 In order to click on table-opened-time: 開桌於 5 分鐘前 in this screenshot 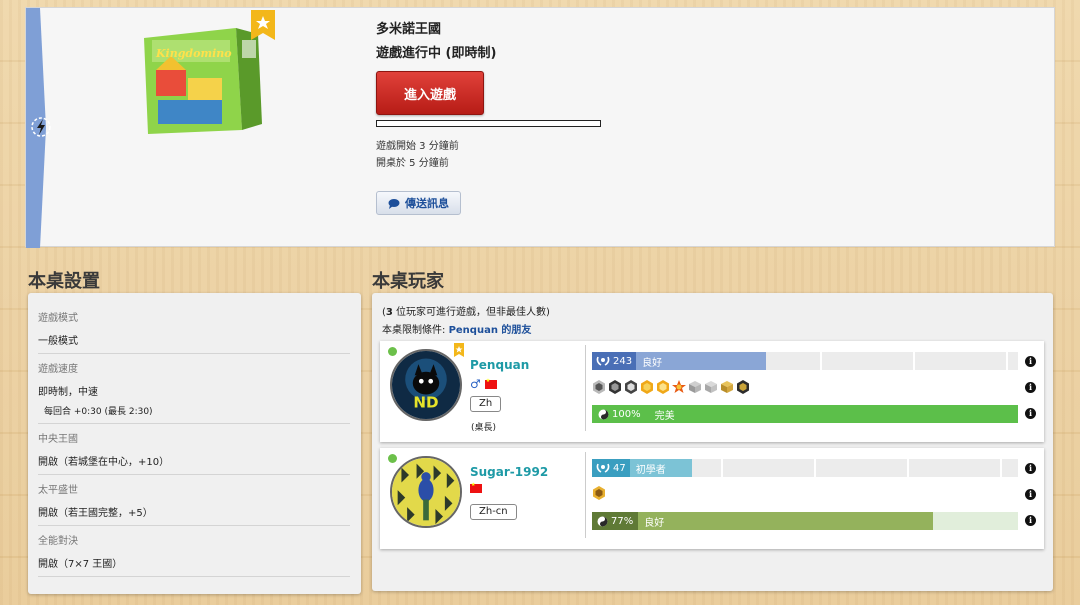, I will do `click(412, 163)`.